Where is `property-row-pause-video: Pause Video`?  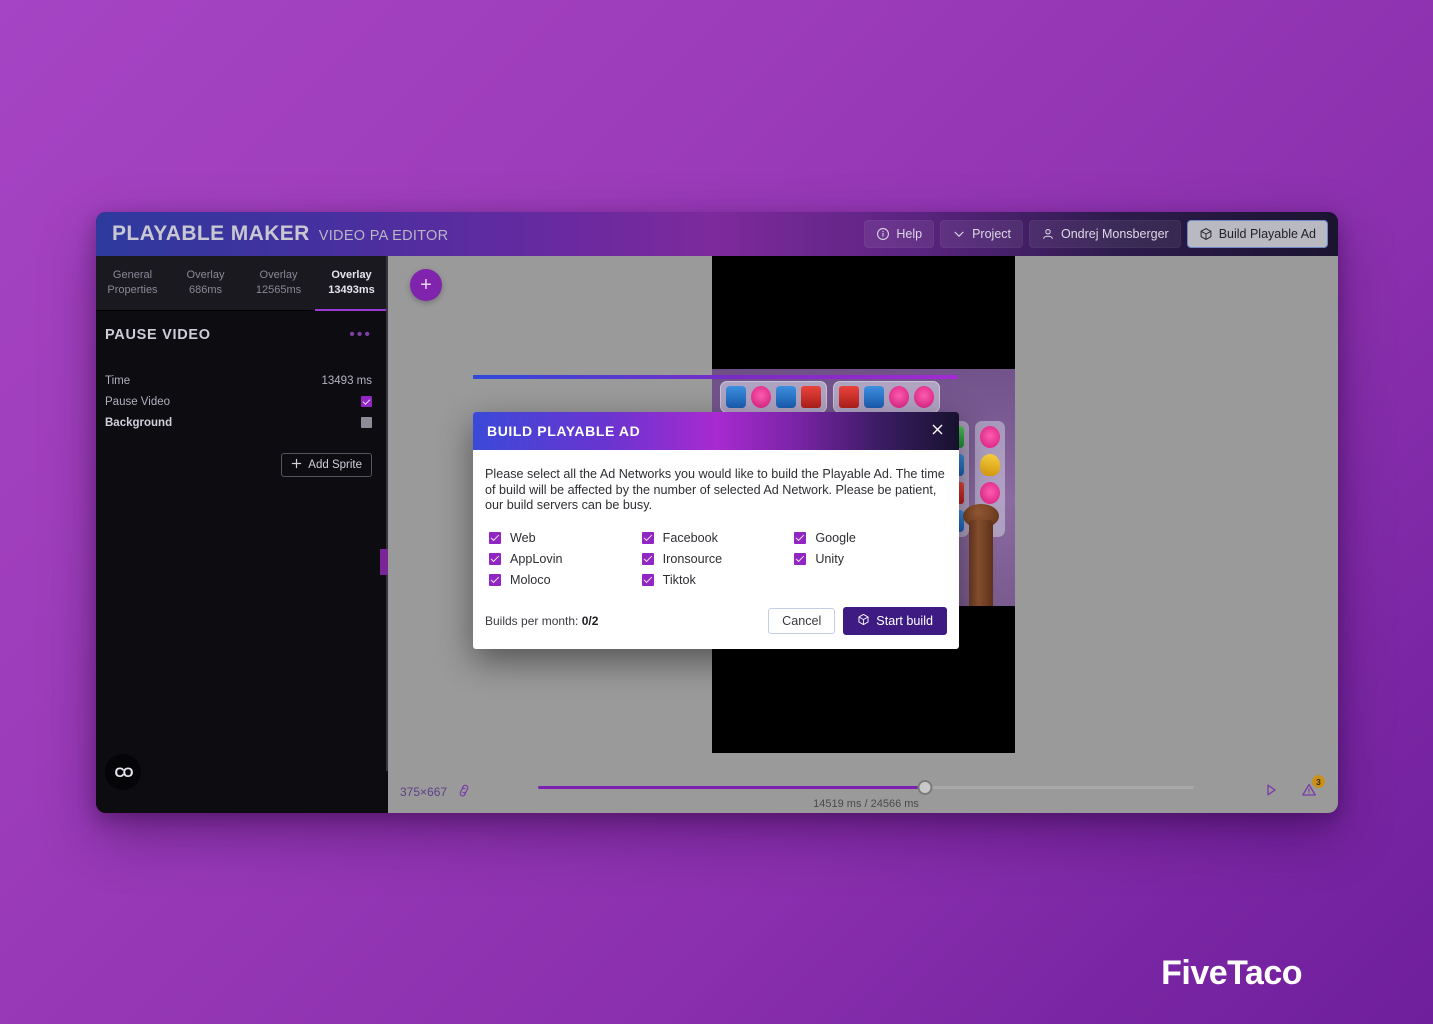 property-row-pause-video: Pause Video is located at coordinates (238, 401).